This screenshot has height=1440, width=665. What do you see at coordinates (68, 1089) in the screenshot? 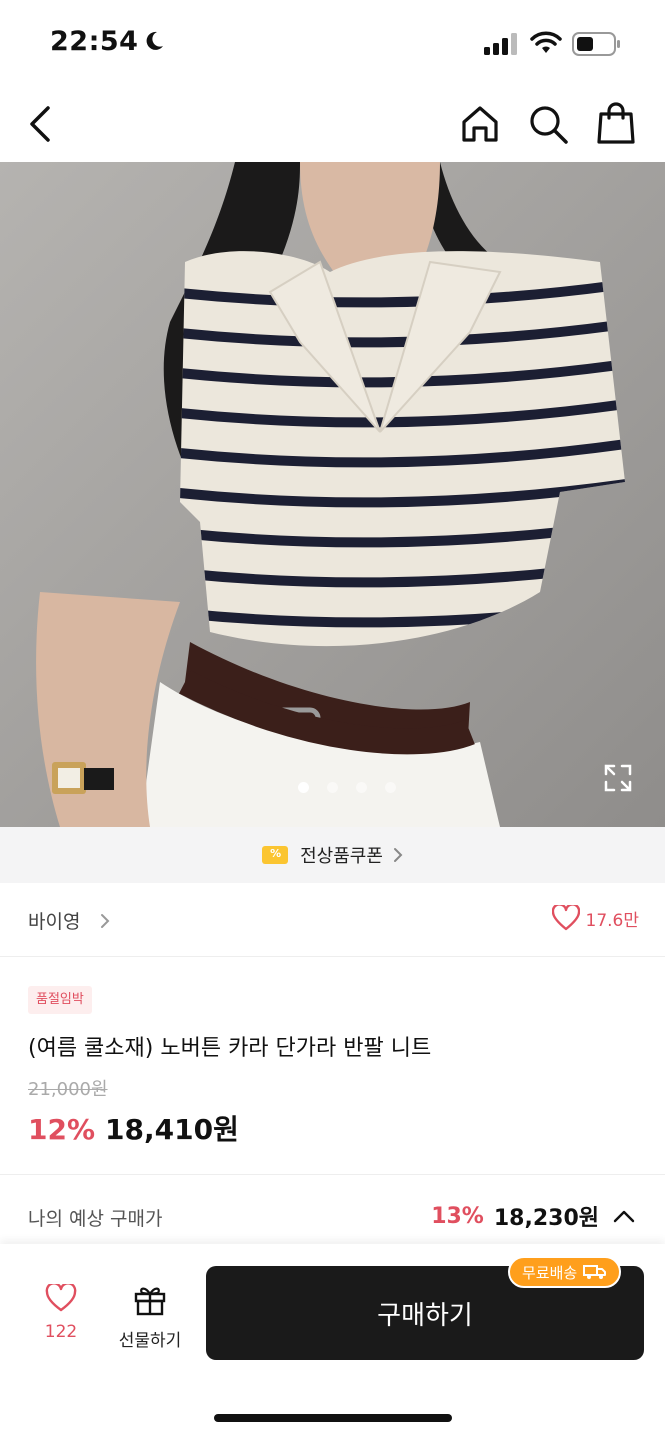
I see `original-price: 21,000원` at bounding box center [68, 1089].